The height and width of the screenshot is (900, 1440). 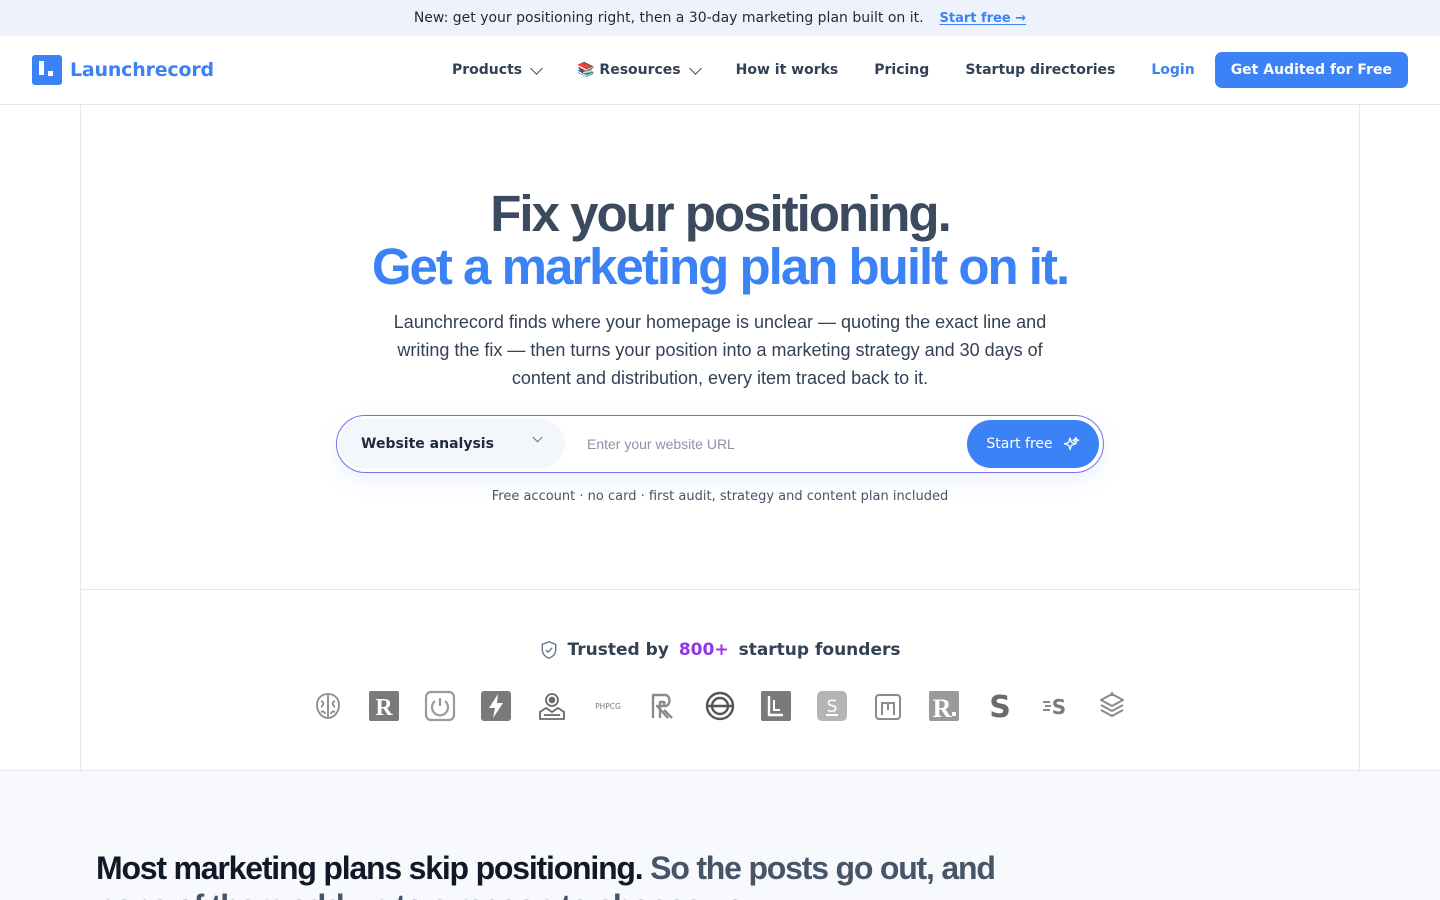 What do you see at coordinates (776, 706) in the screenshot?
I see `bracket-logo-icon` at bounding box center [776, 706].